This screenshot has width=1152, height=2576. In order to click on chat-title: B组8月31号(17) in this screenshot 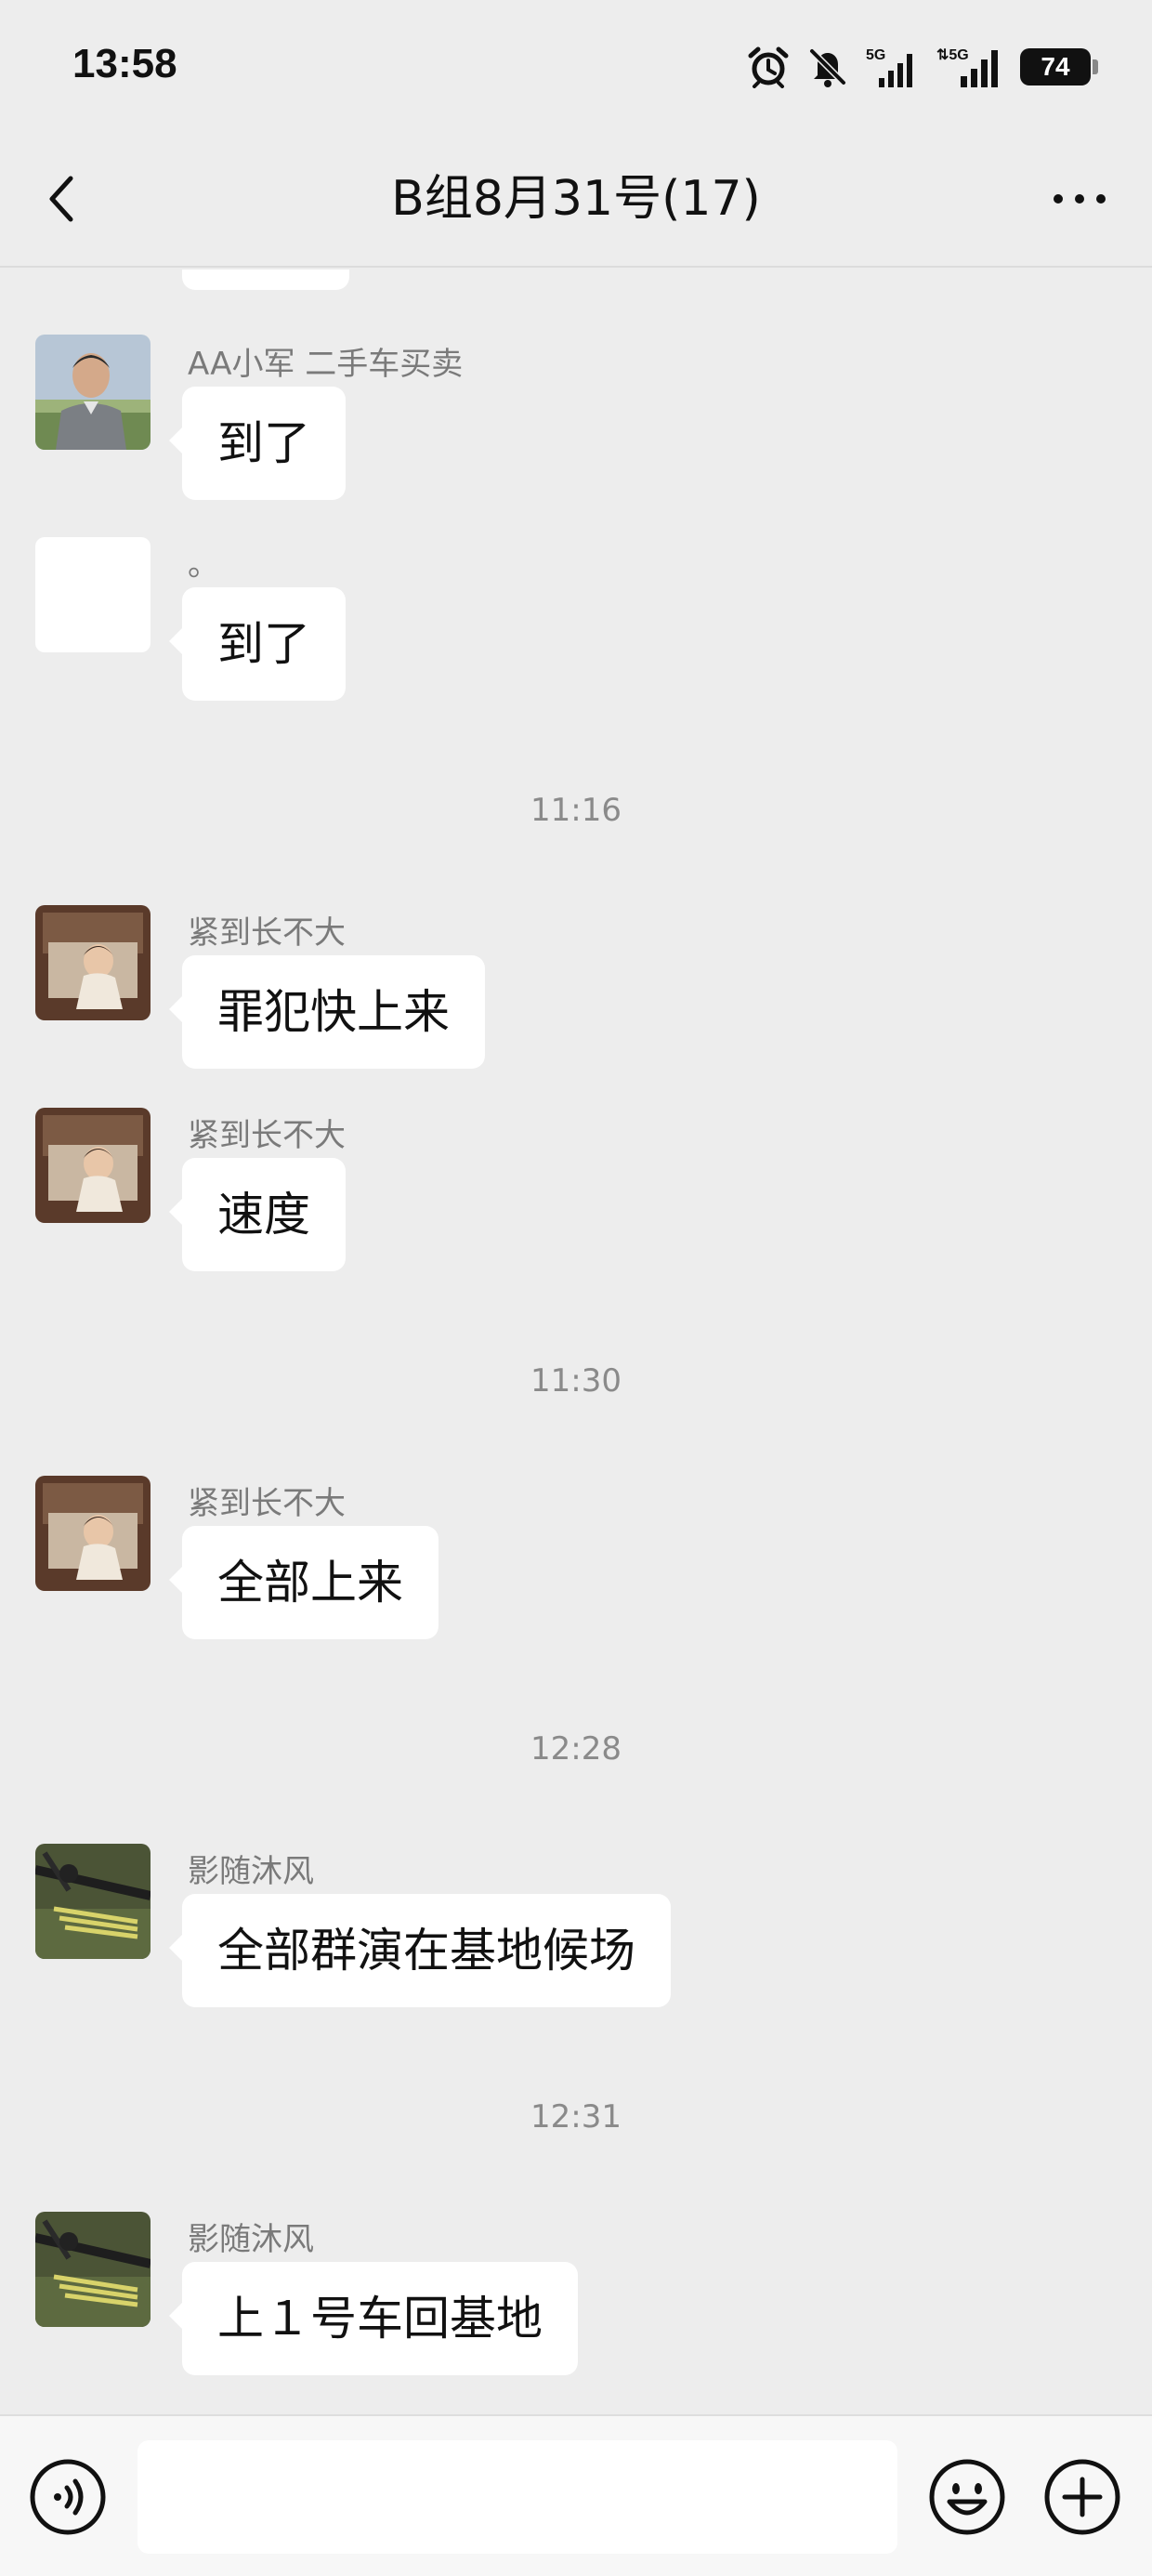, I will do `click(576, 199)`.